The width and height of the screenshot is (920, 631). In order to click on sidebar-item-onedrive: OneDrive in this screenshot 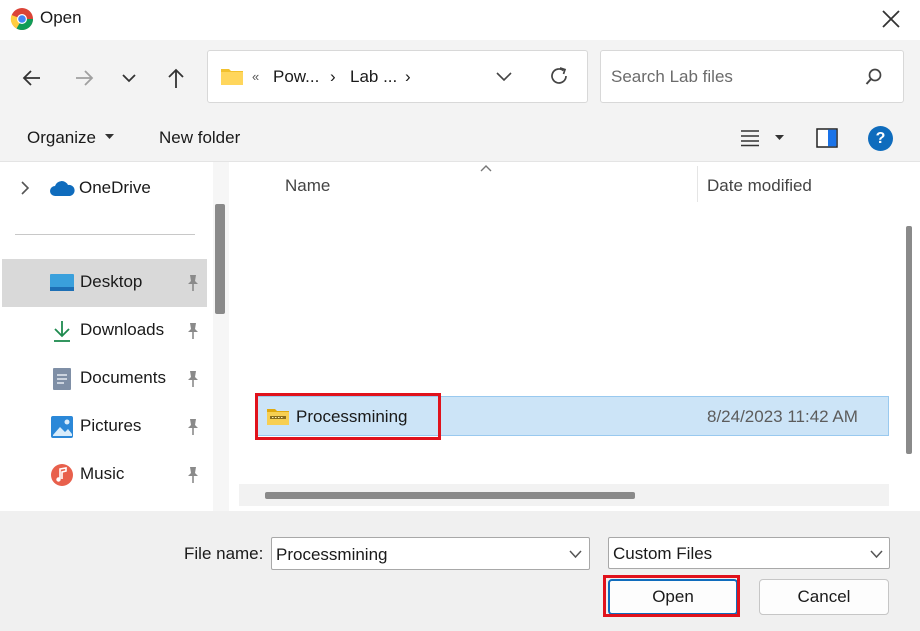, I will do `click(115, 188)`.